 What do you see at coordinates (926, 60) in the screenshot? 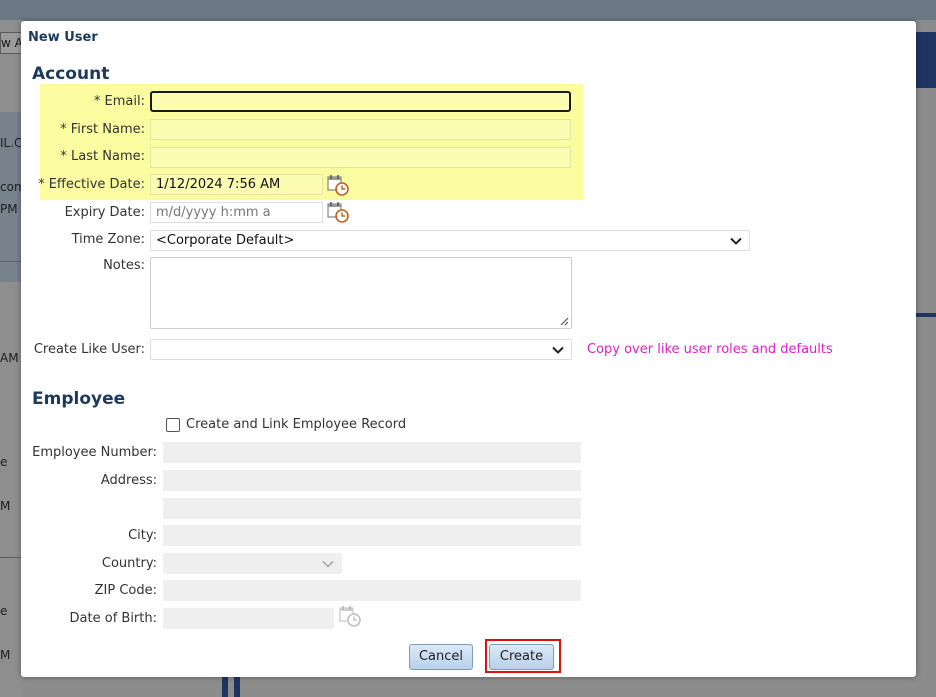
I see `background-header-block` at bounding box center [926, 60].